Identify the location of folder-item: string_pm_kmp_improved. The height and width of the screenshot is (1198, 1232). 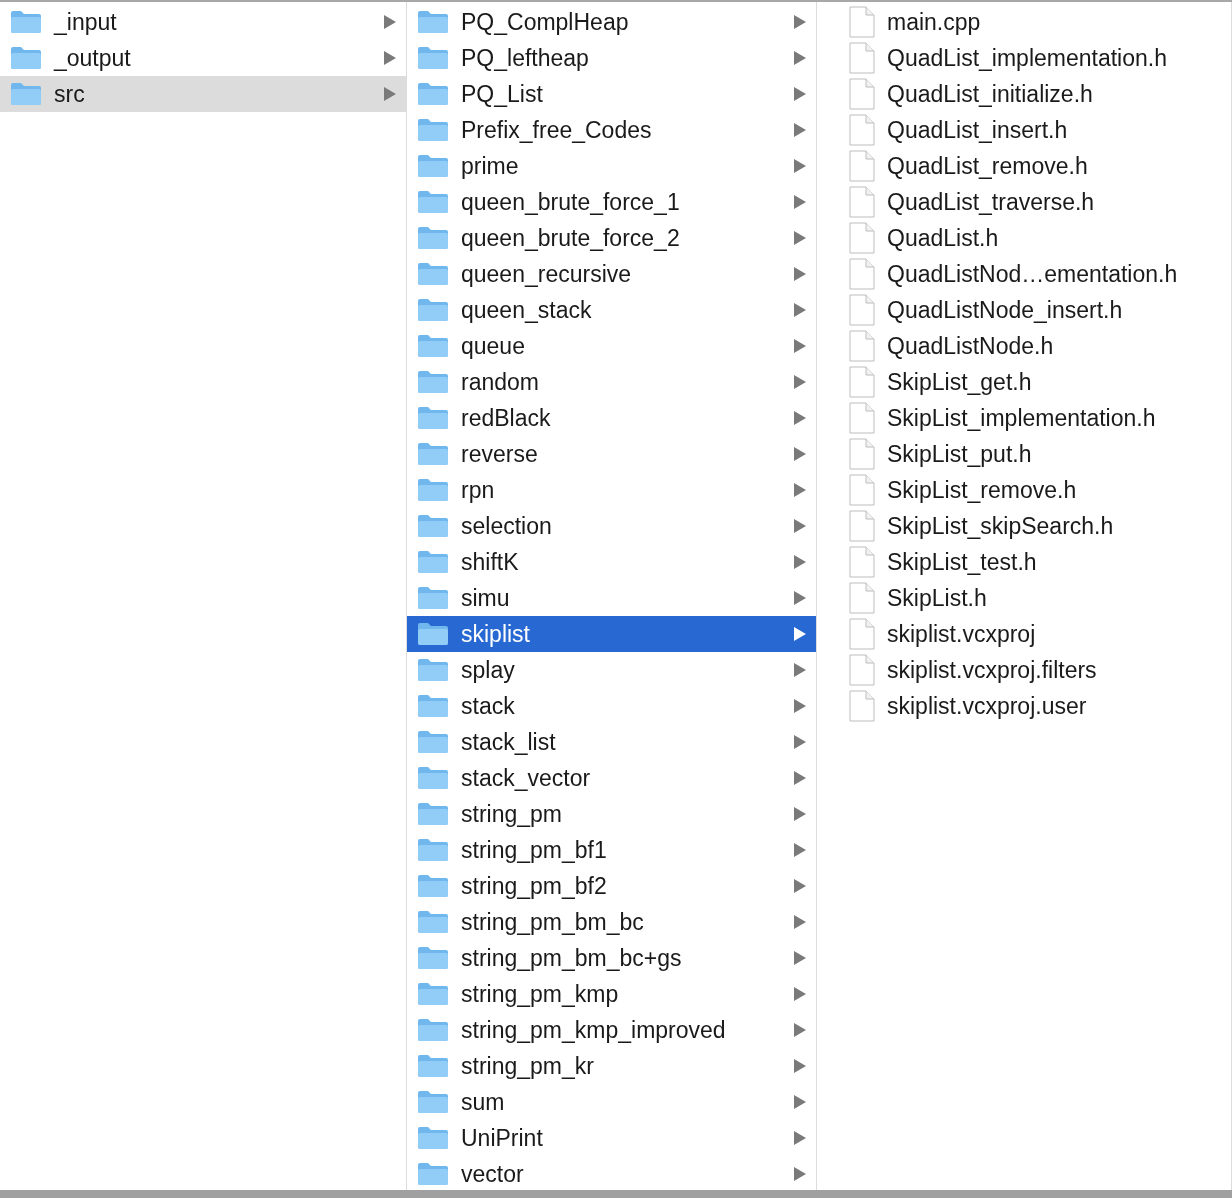
(611, 1030).